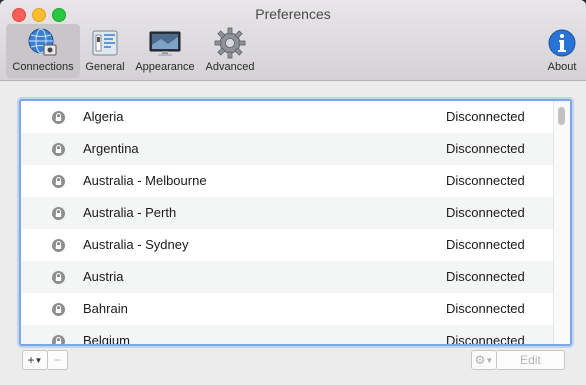  What do you see at coordinates (295, 245) in the screenshot?
I see `list-item: Australia - Sydney Disconnected` at bounding box center [295, 245].